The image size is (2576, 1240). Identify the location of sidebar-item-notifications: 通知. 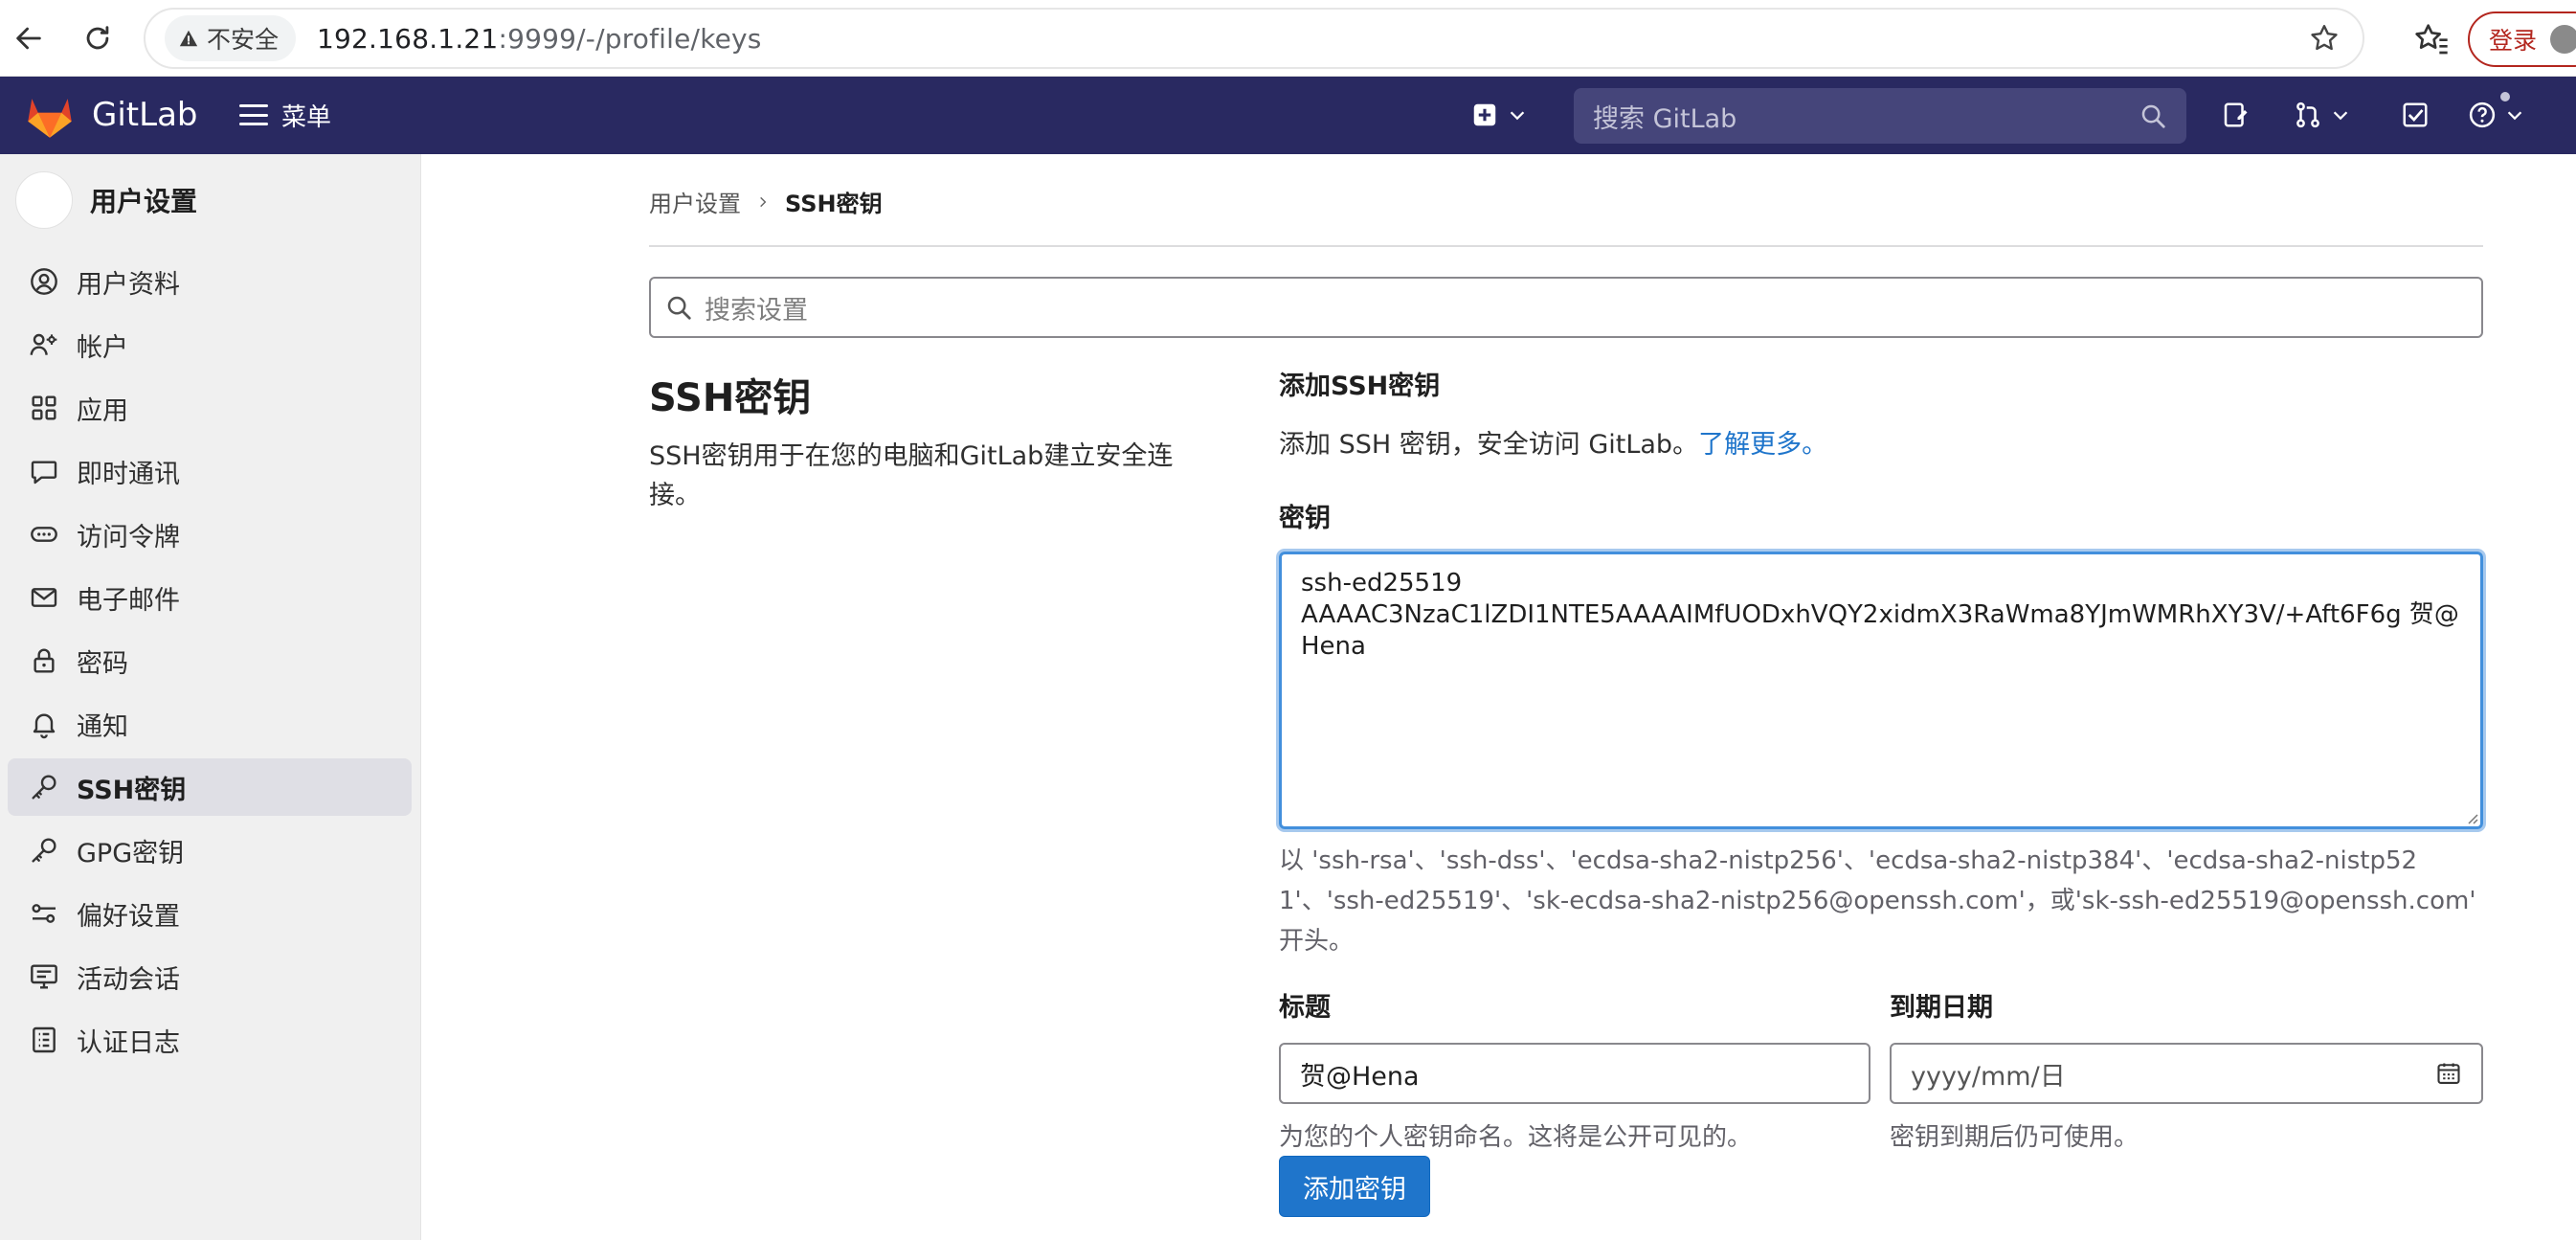
(210, 724).